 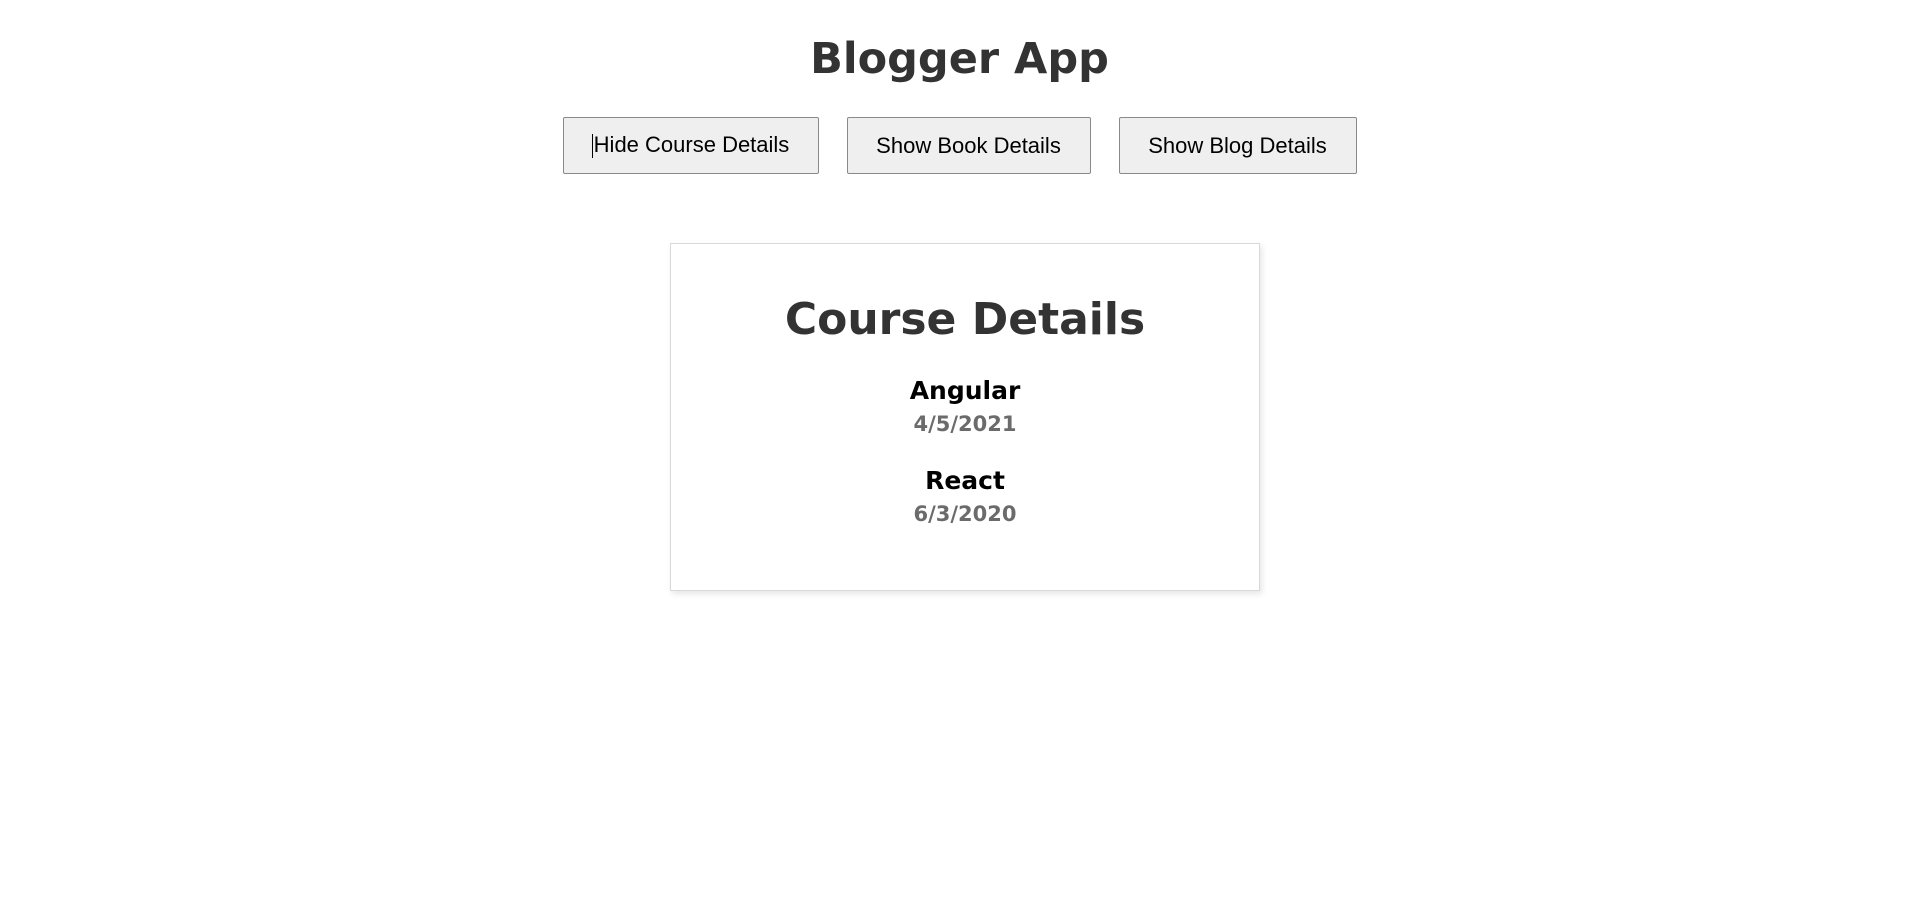 What do you see at coordinates (965, 390) in the screenshot?
I see `course-name: Angular` at bounding box center [965, 390].